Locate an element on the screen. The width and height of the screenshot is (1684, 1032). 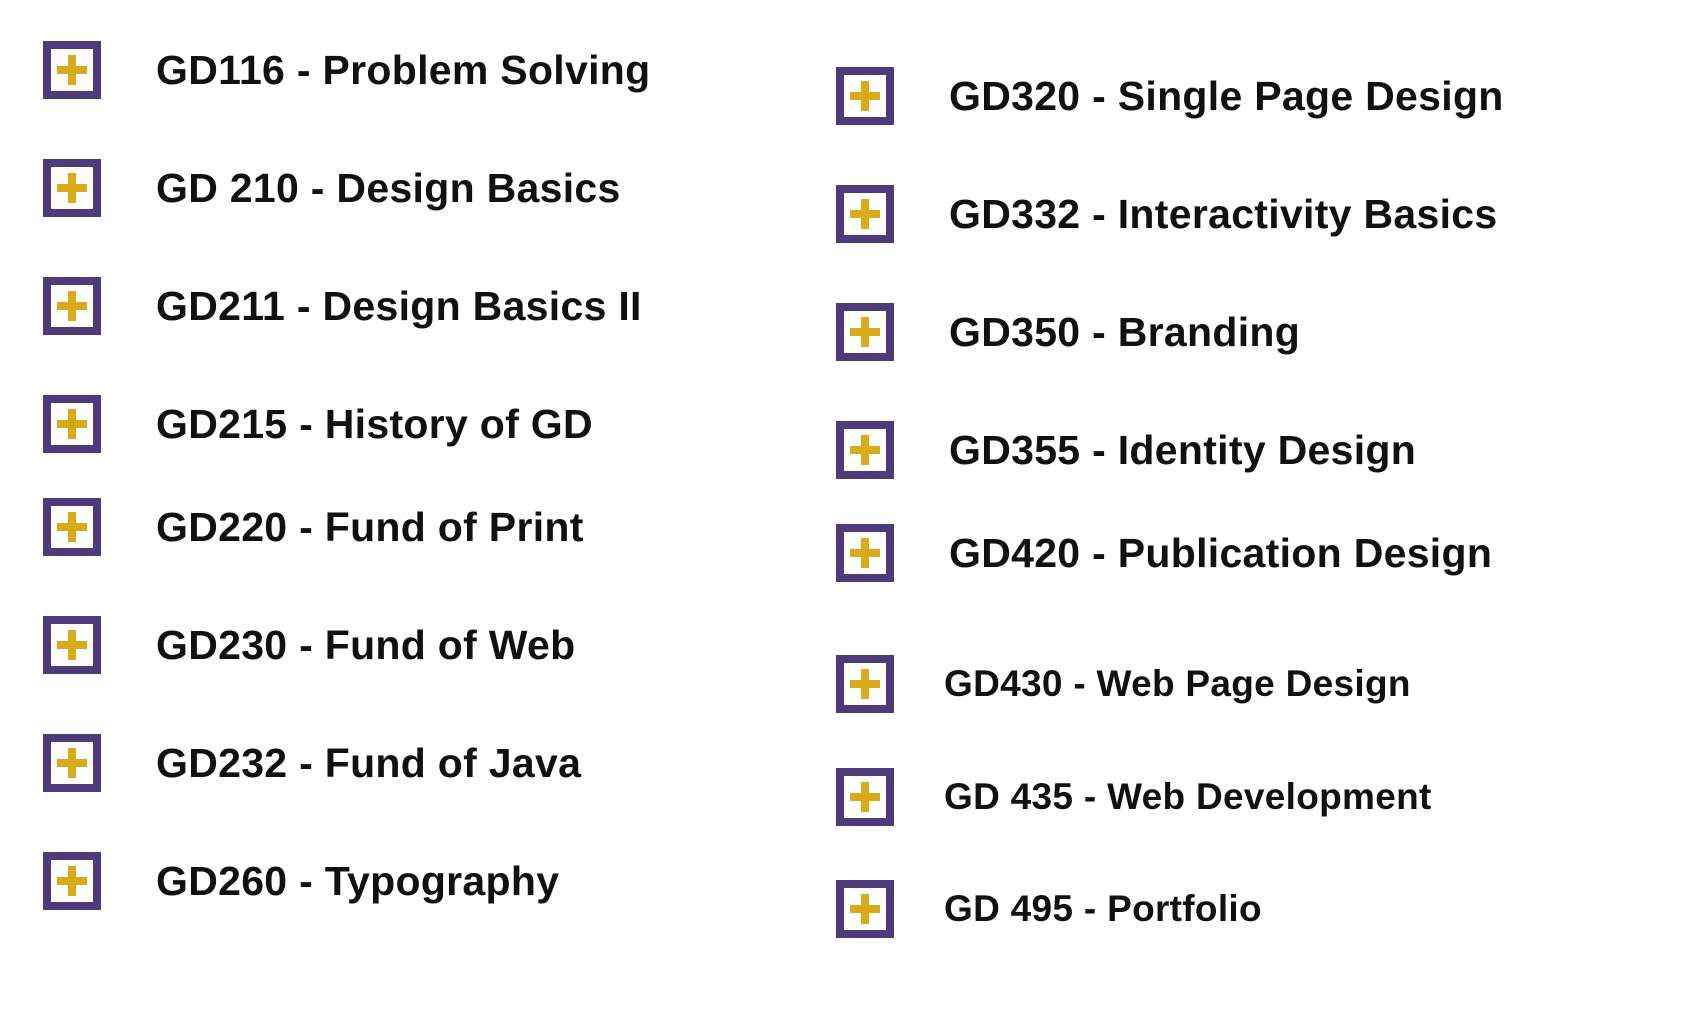
course-label: GD355 - Identity Design is located at coordinates (1182, 450).